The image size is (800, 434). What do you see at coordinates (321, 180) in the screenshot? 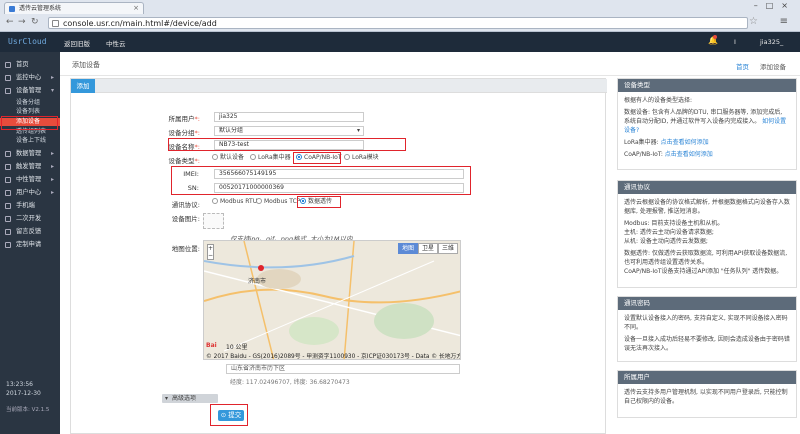
I see `highlight-imei-sn` at bounding box center [321, 180].